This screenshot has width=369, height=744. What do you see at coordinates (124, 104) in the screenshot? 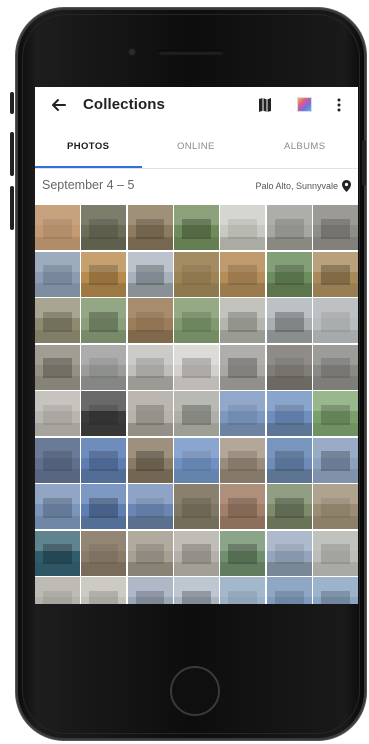
I see `page-title: Collections` at bounding box center [124, 104].